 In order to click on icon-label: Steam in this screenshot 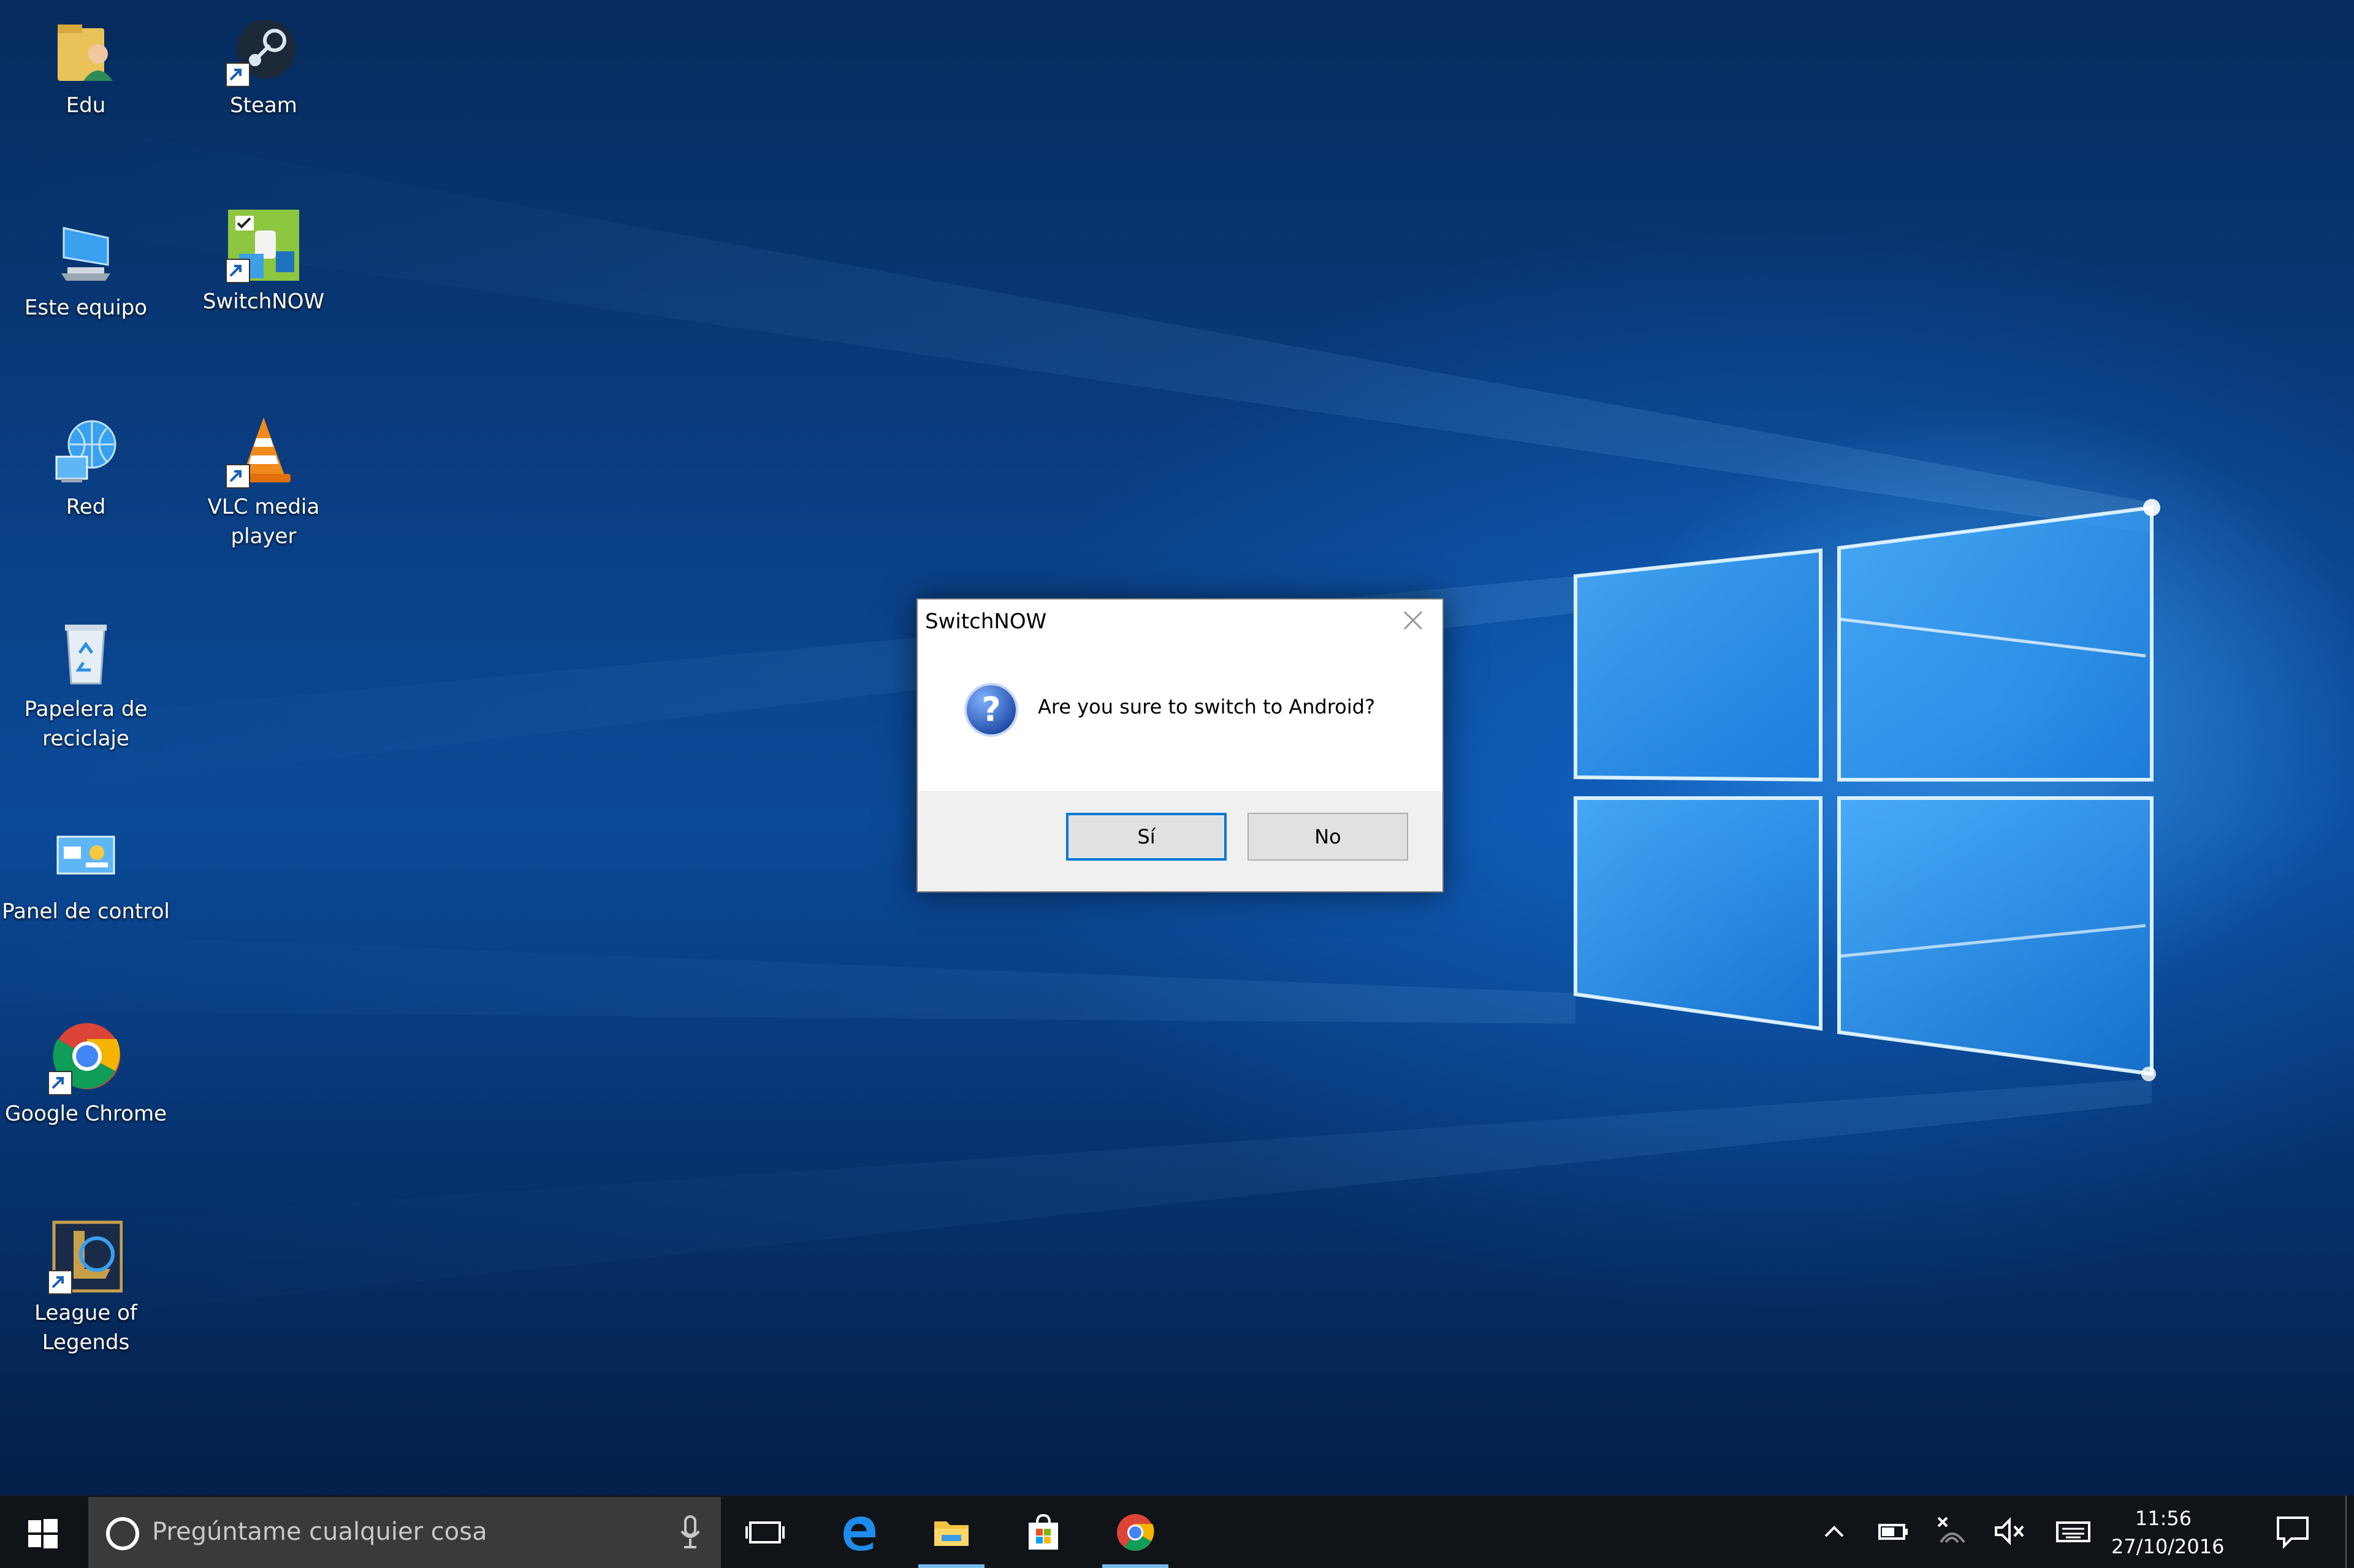, I will do `click(263, 106)`.